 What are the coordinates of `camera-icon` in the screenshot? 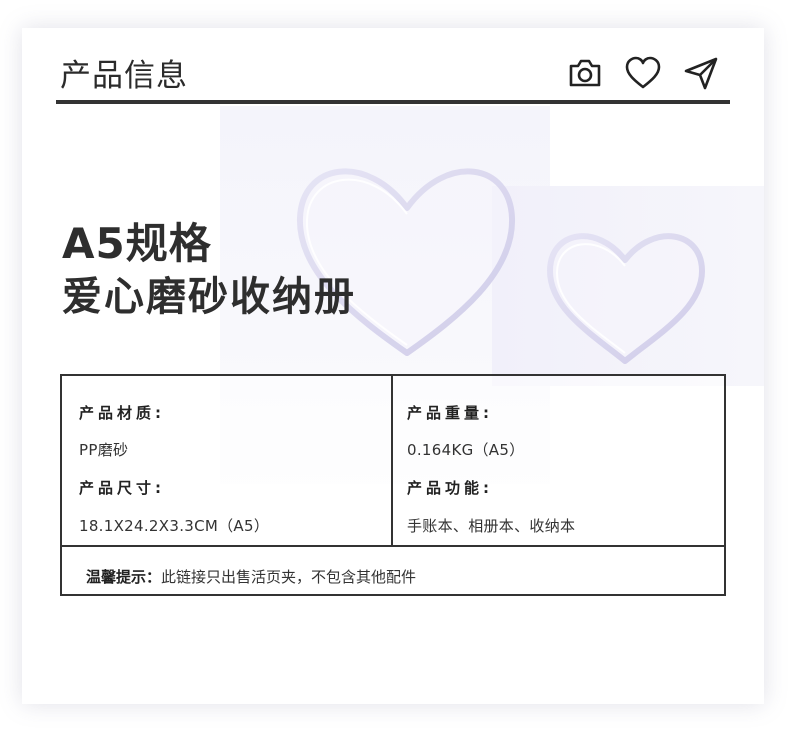 It's located at (585, 73).